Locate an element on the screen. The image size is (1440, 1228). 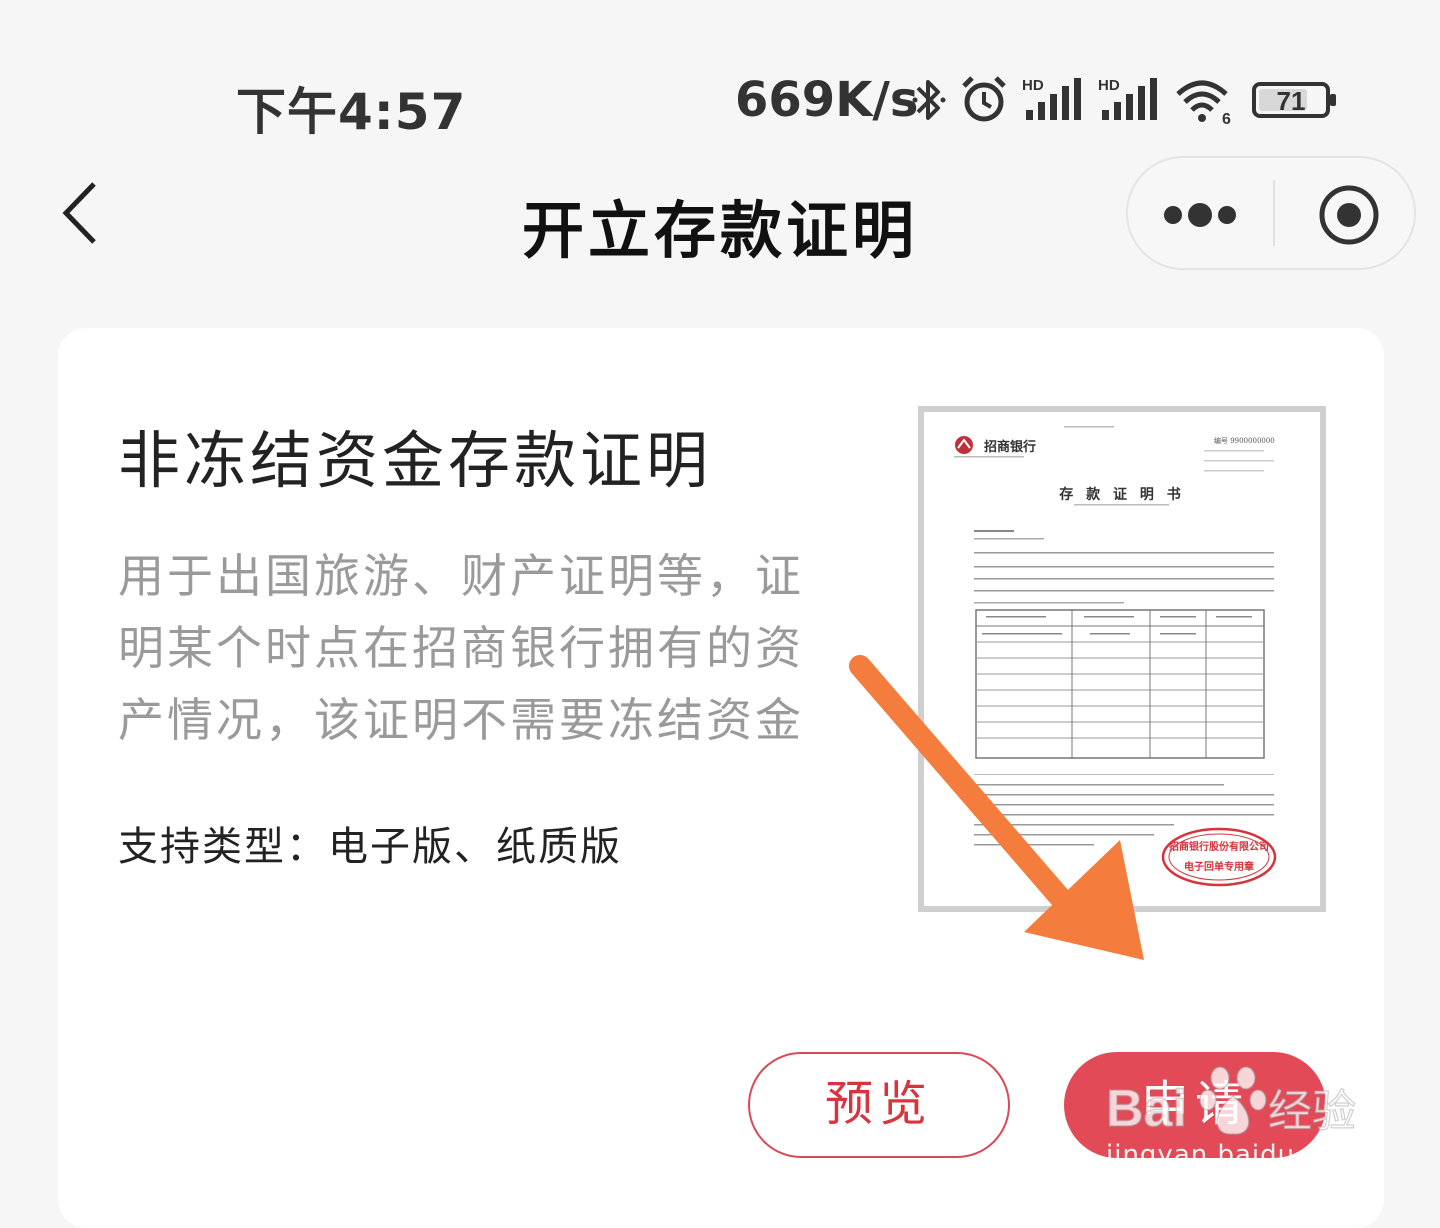
battery-level: 71 is located at coordinates (1291, 101).